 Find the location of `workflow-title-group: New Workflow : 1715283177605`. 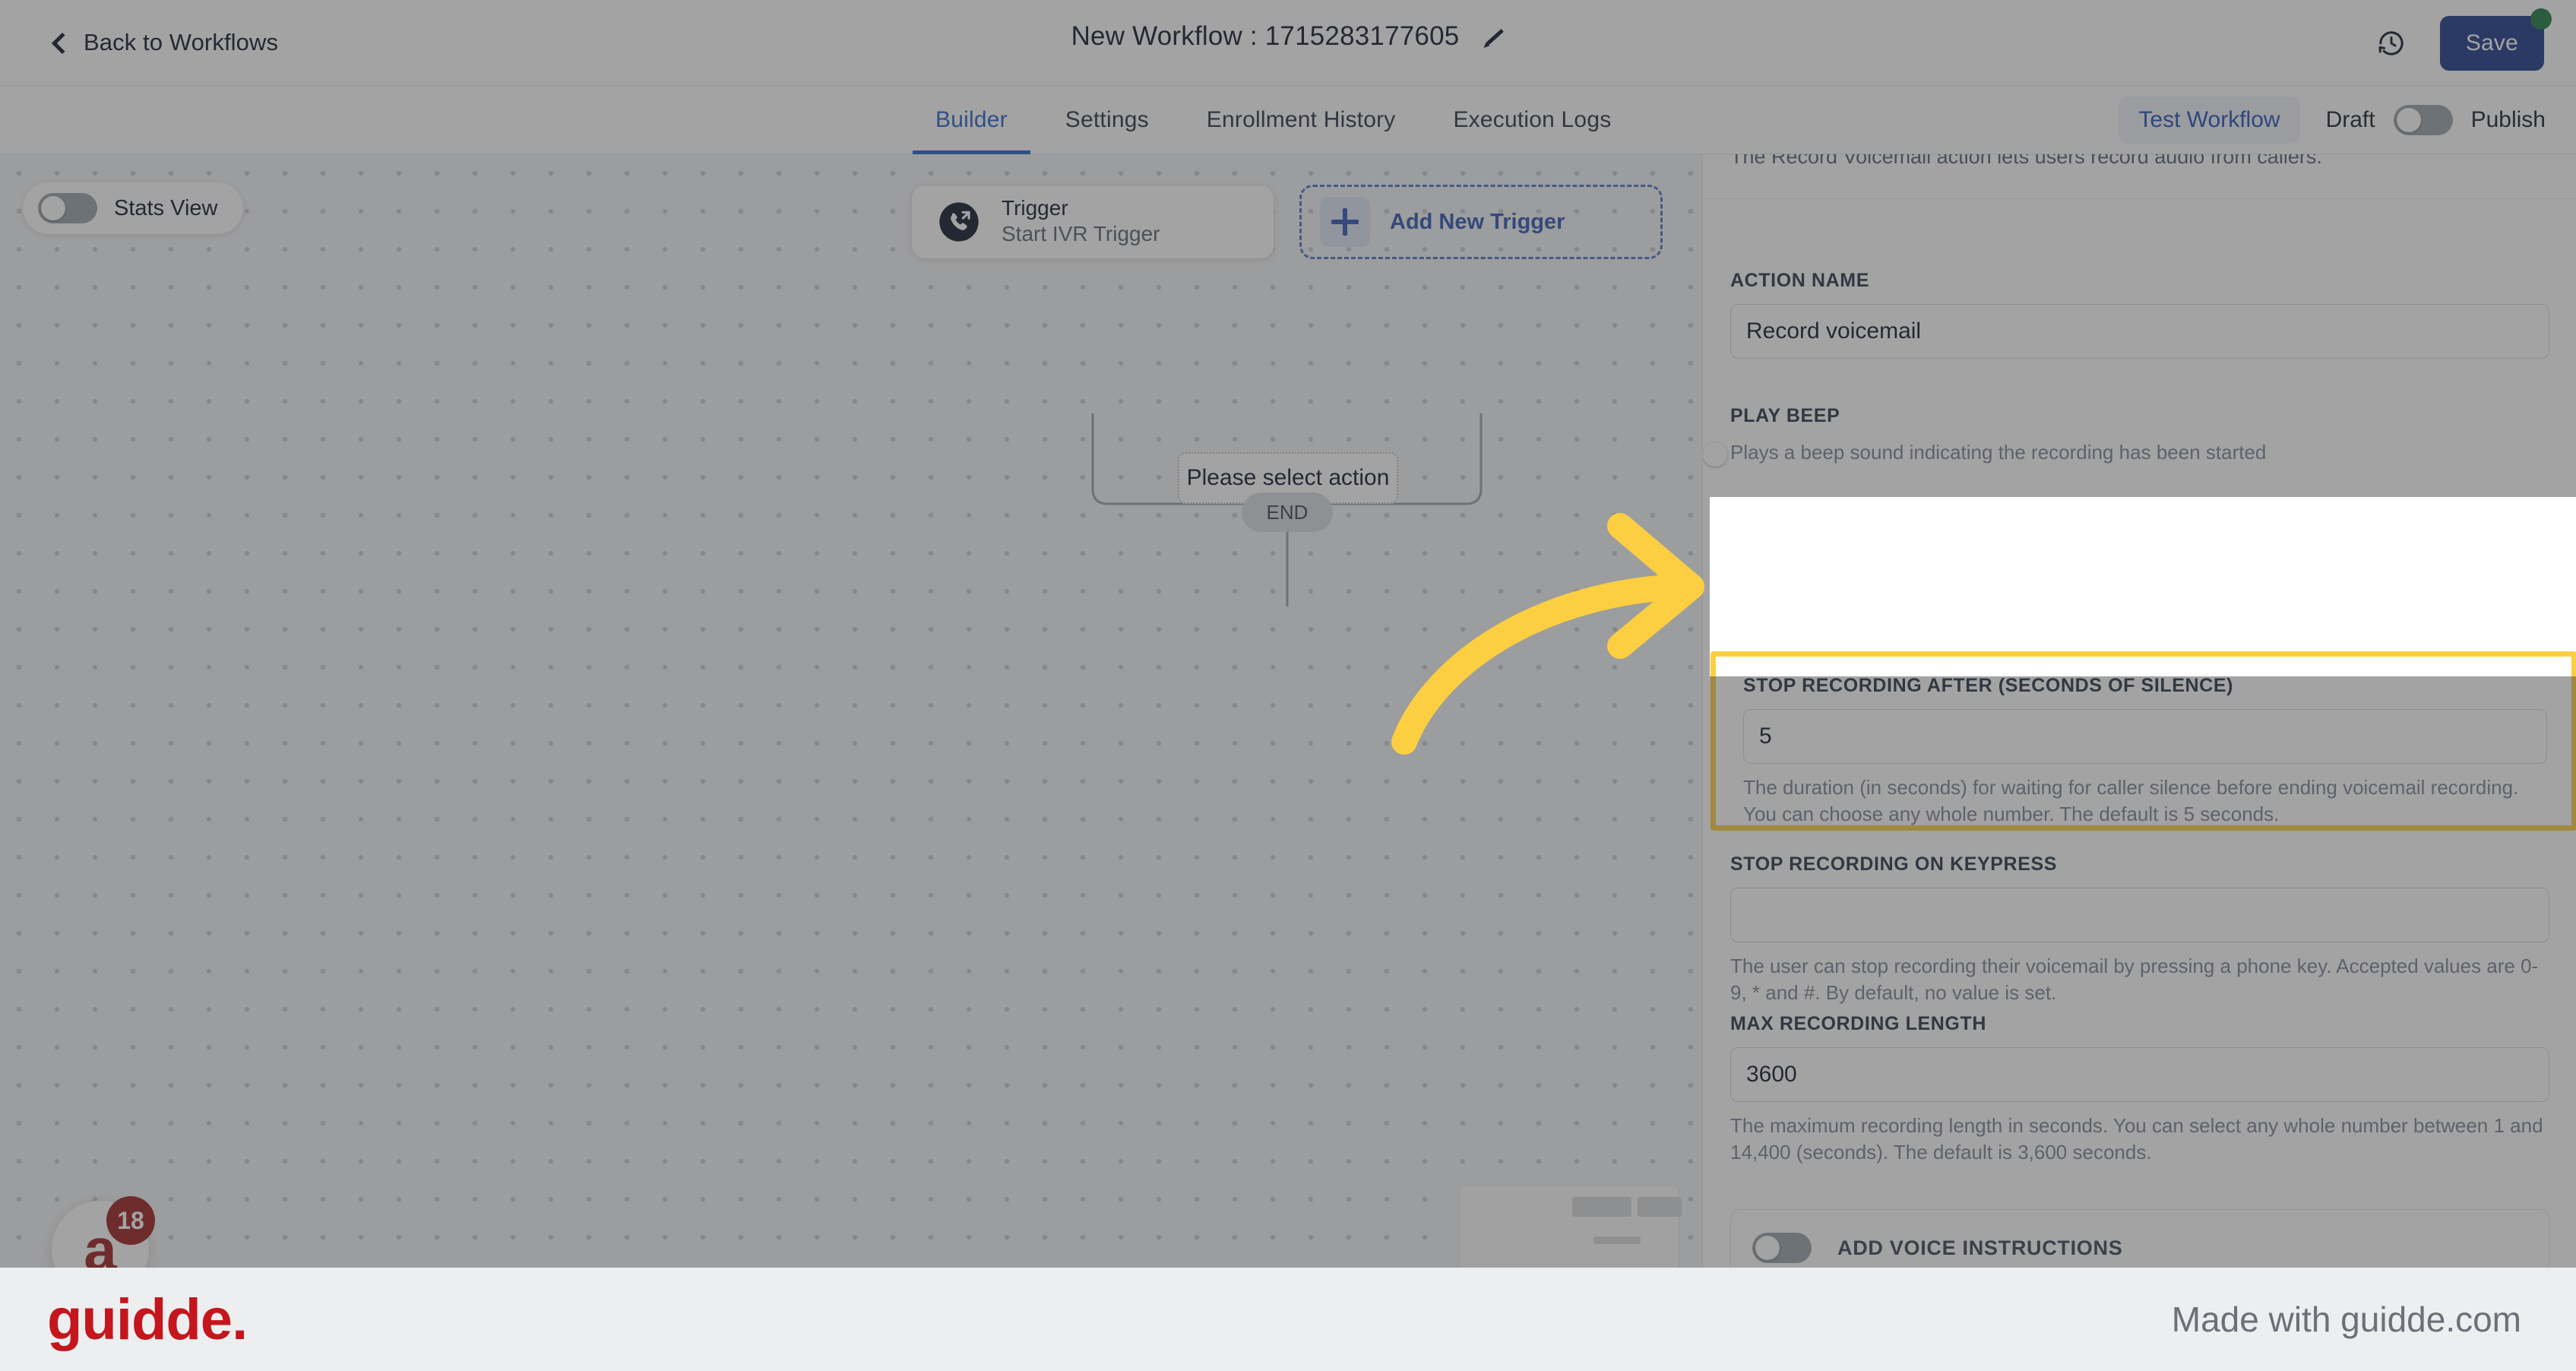

workflow-title-group: New Workflow : 1715283177605 is located at coordinates (1288, 36).